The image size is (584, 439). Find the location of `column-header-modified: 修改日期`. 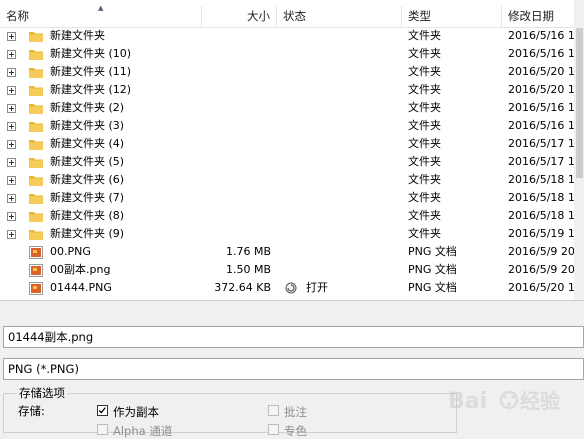

column-header-modified: 修改日期 is located at coordinates (543, 16).